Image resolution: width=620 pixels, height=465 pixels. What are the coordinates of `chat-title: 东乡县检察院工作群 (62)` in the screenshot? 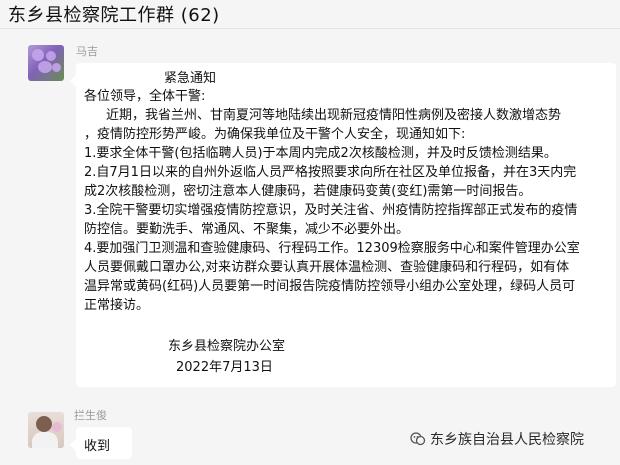 It's located at (114, 15).